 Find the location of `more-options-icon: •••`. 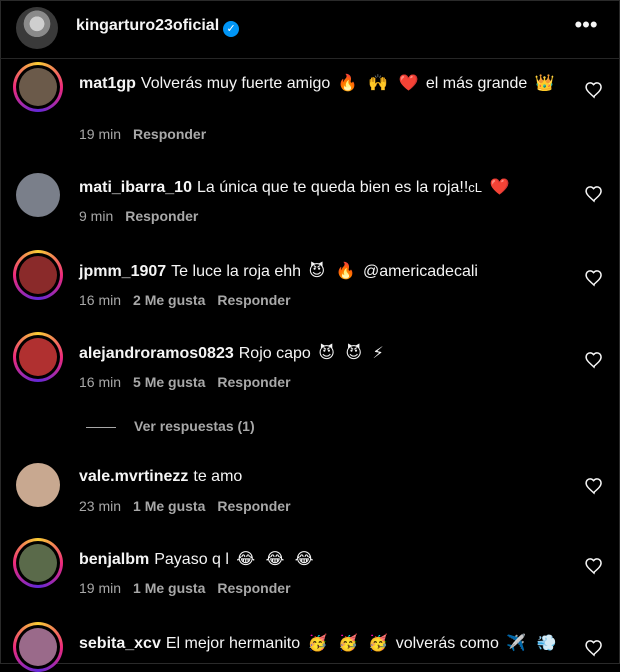

more-options-icon: ••• is located at coordinates (586, 25).